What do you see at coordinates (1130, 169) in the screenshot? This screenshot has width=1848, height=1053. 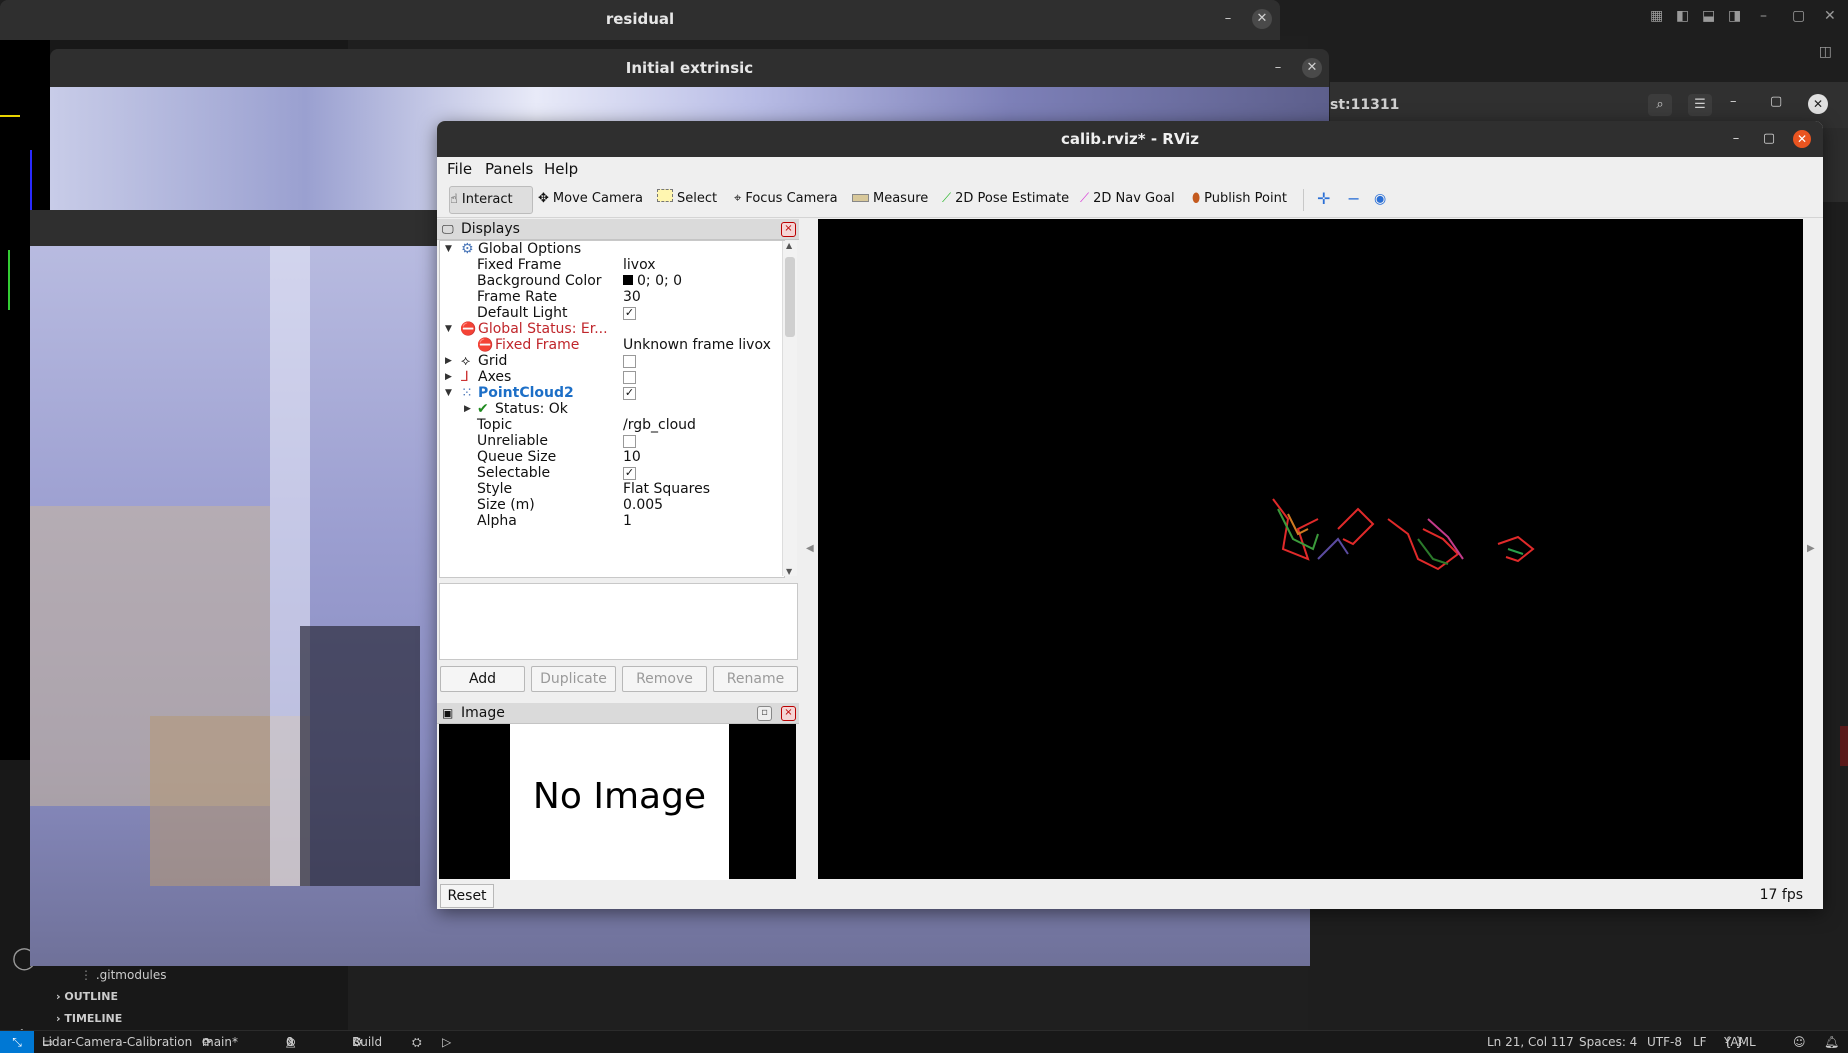 I see `menubar: File Panels Help` at bounding box center [1130, 169].